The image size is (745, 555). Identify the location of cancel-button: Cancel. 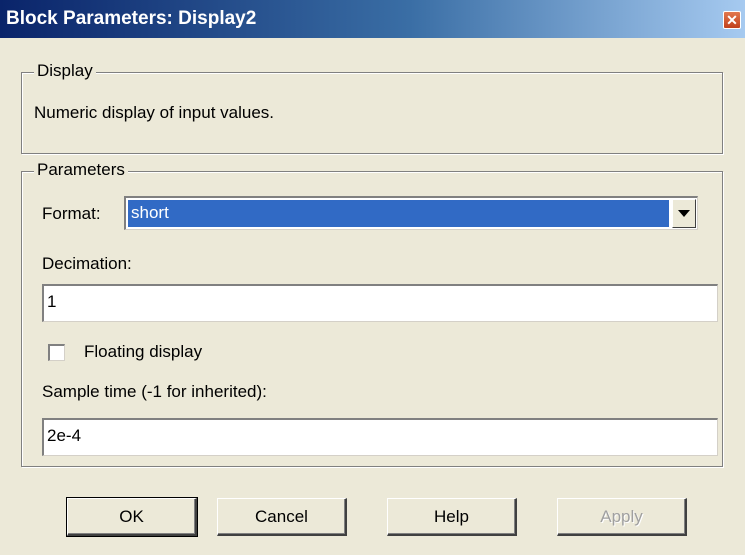
(282, 517).